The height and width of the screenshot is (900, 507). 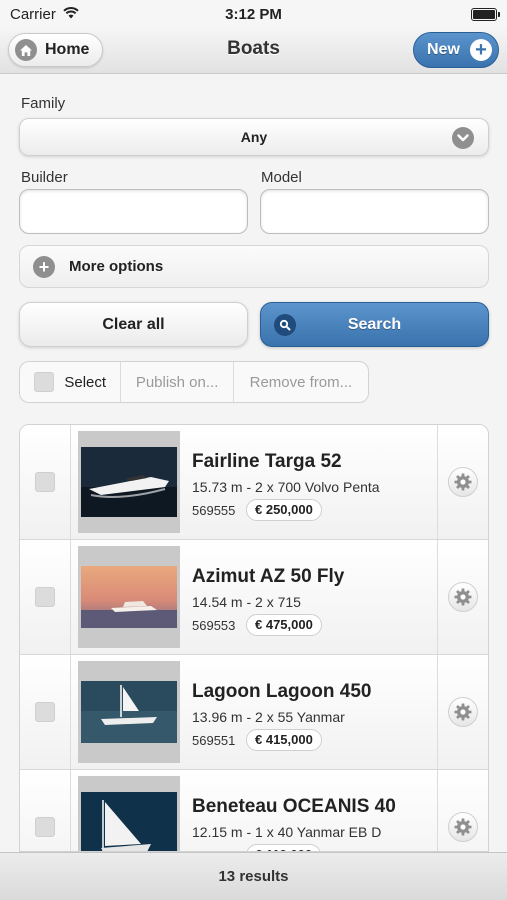 I want to click on battery-icon, so click(x=485, y=14).